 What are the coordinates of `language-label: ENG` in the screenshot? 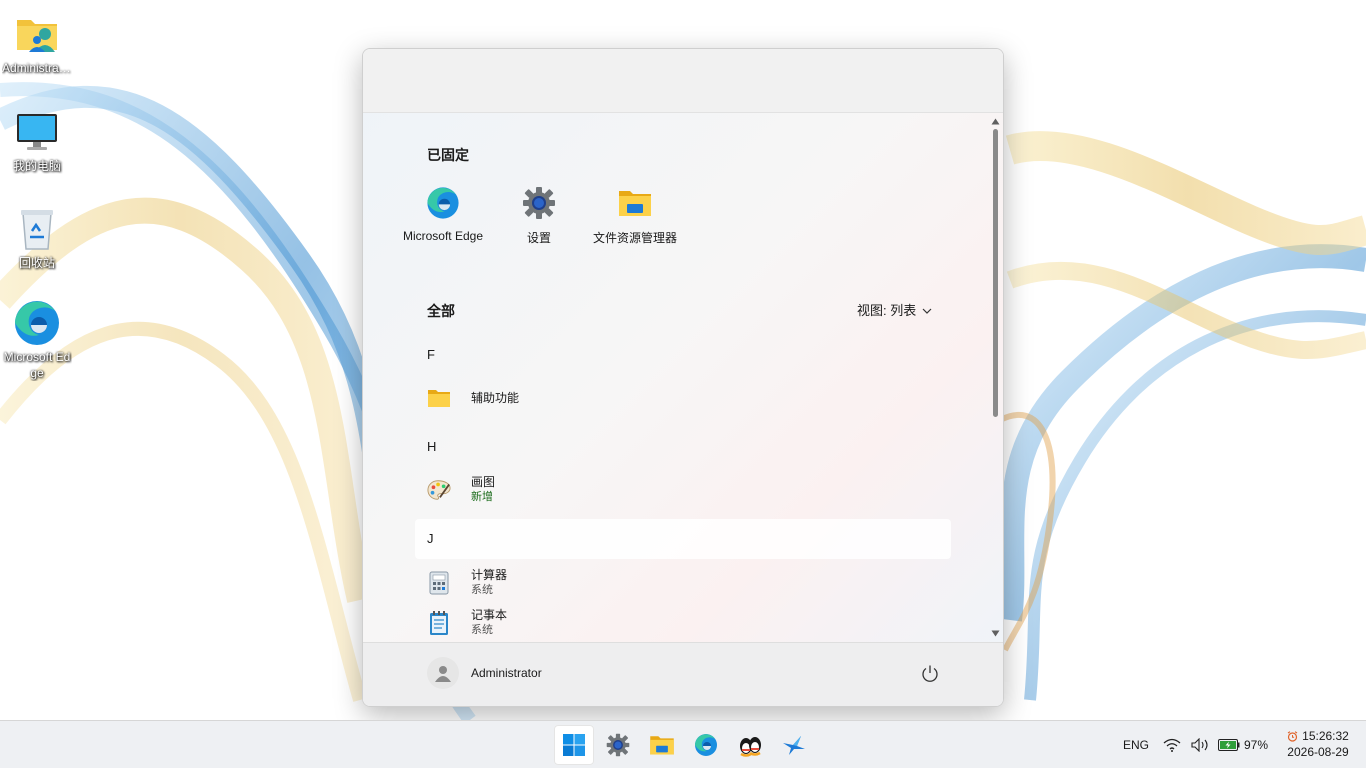 It's located at (1136, 745).